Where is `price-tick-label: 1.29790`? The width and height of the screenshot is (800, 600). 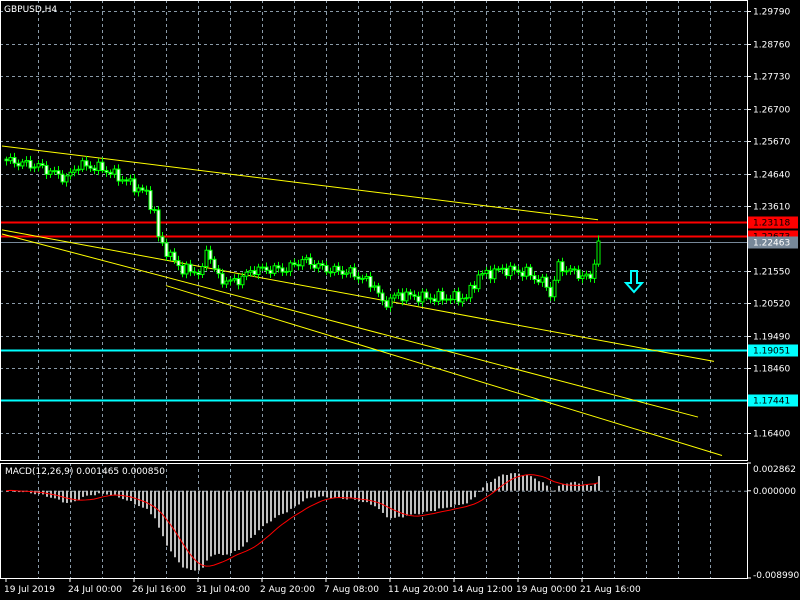 price-tick-label: 1.29790 is located at coordinates (771, 13).